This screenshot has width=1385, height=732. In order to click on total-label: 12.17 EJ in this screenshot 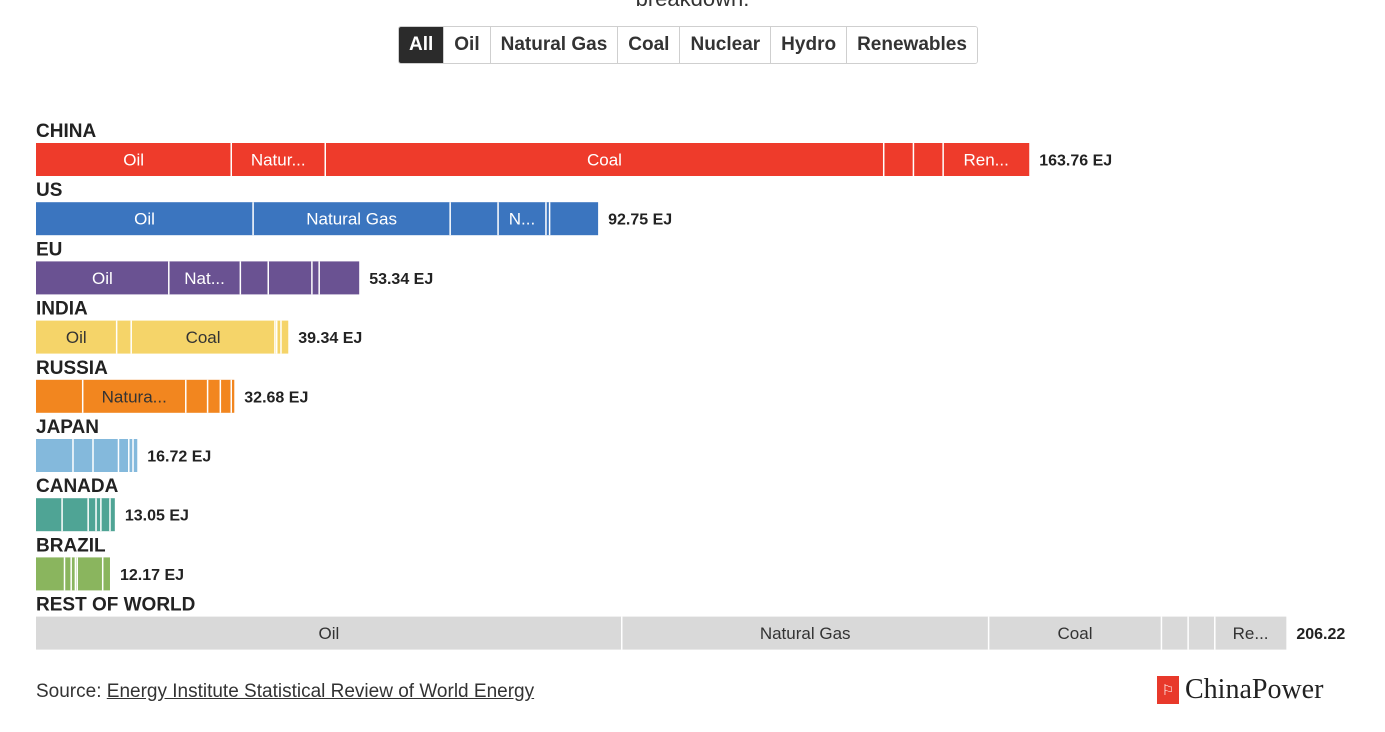, I will do `click(152, 575)`.